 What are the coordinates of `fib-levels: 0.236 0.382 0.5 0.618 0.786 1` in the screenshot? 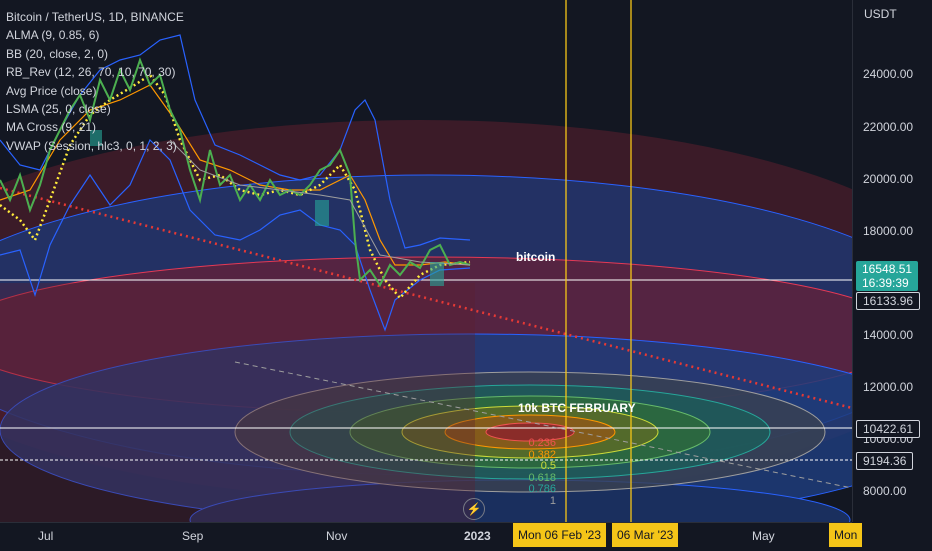 It's located at (538, 472).